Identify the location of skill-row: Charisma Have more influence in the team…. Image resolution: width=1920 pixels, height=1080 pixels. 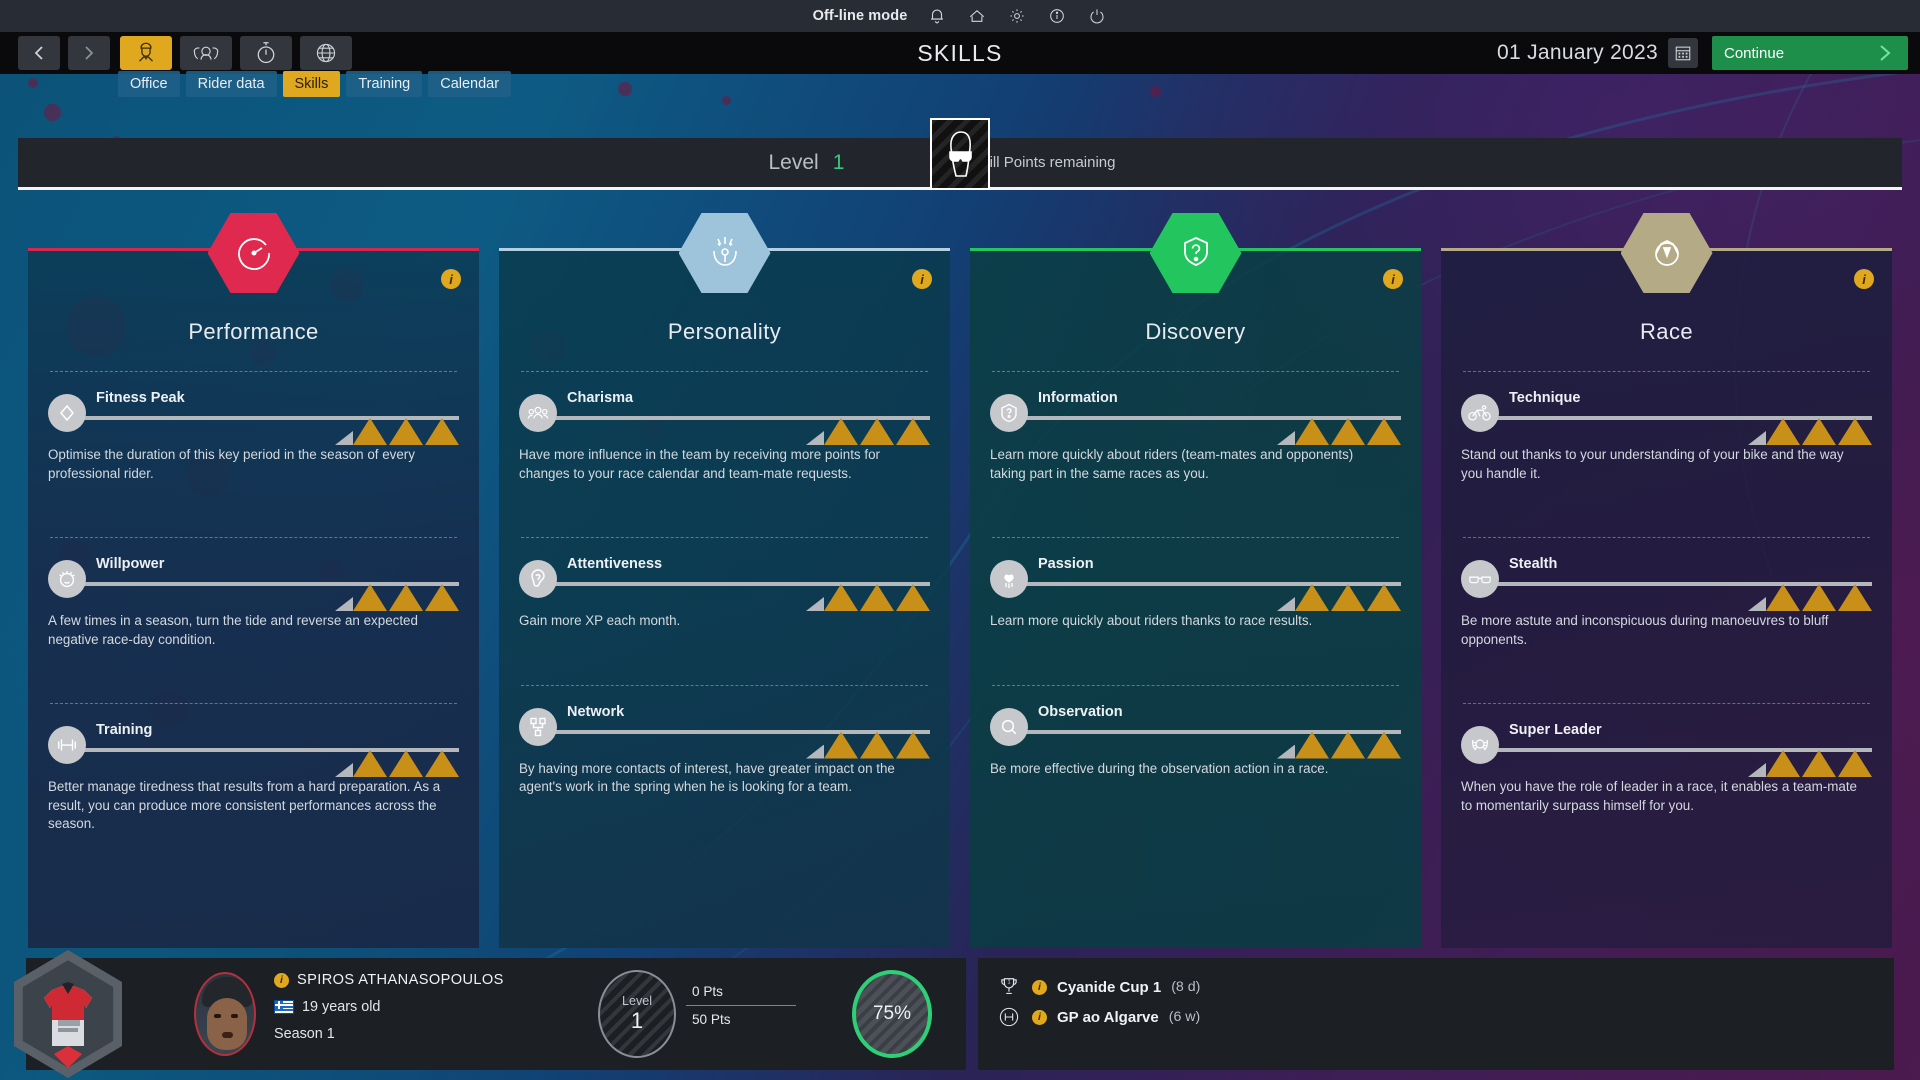
(724, 427).